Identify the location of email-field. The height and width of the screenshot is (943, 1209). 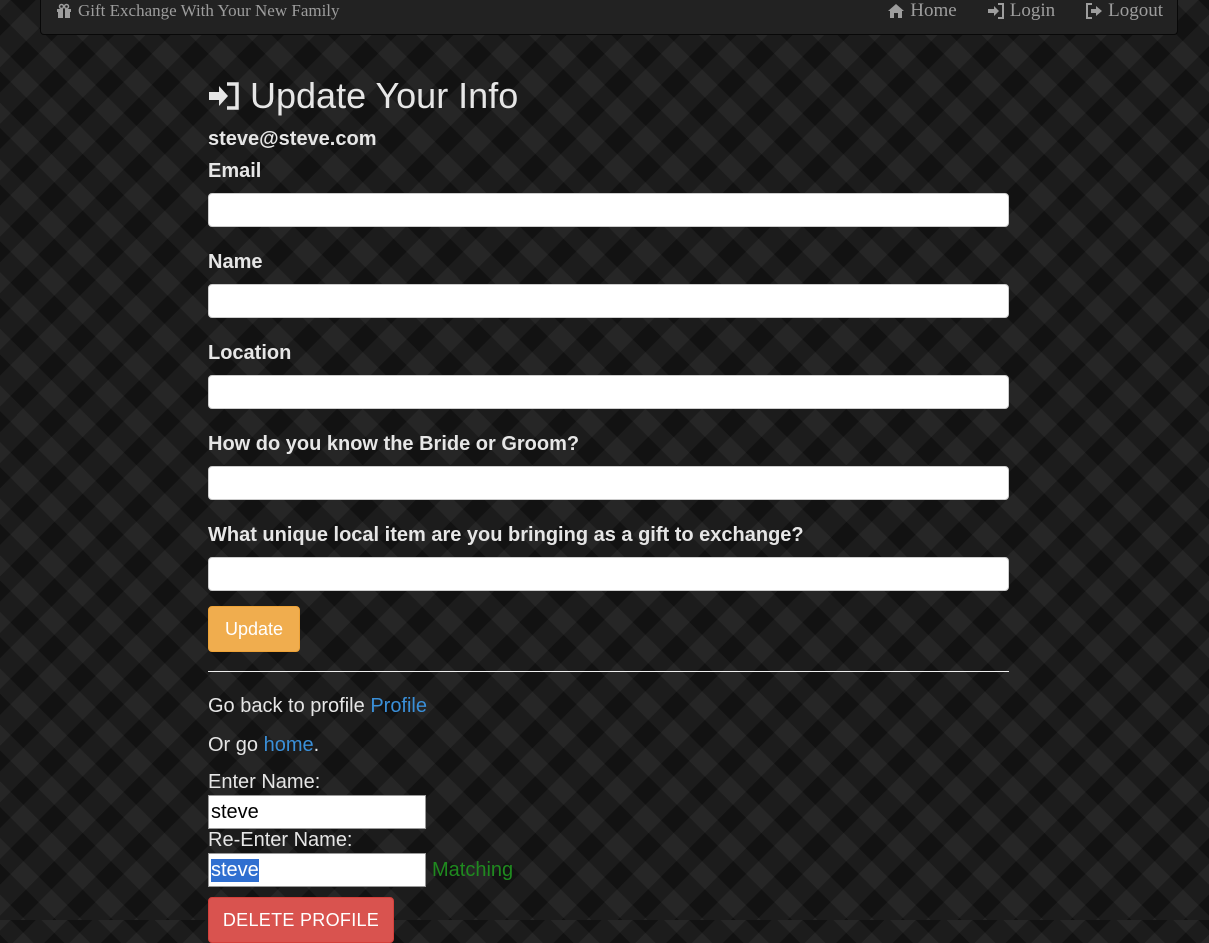
(608, 210).